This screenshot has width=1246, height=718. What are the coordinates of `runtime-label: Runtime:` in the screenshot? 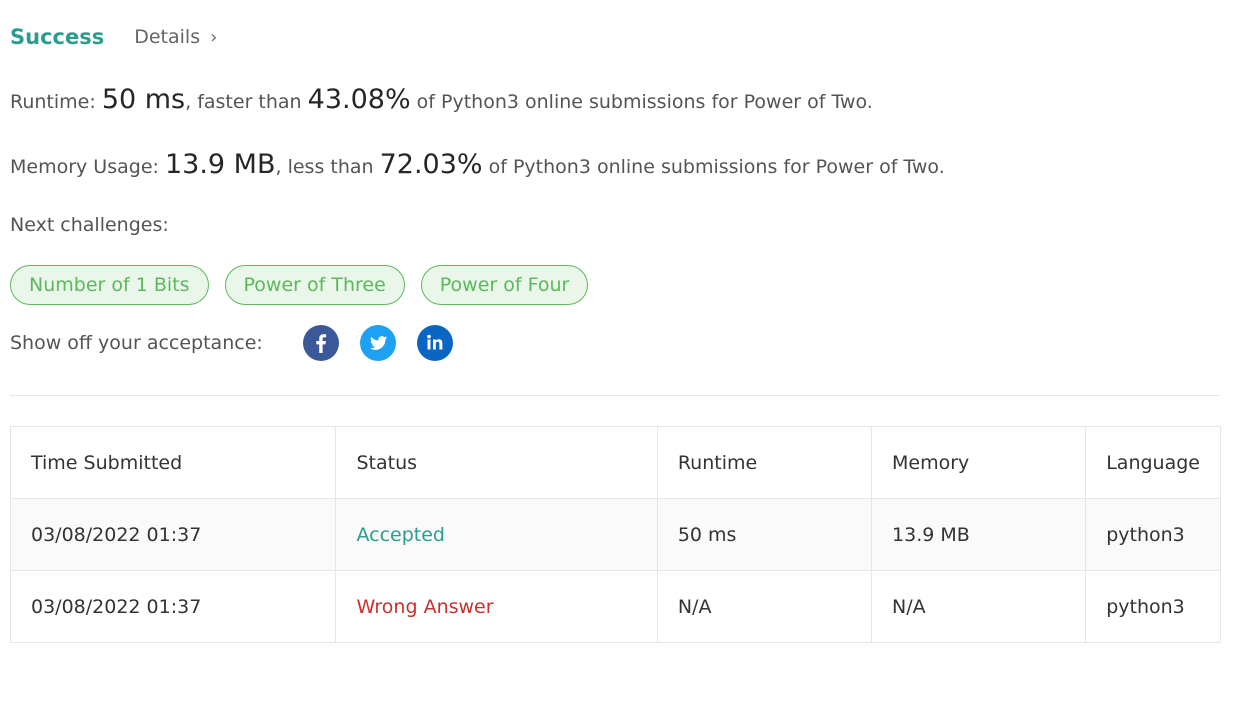 It's located at (53, 102).